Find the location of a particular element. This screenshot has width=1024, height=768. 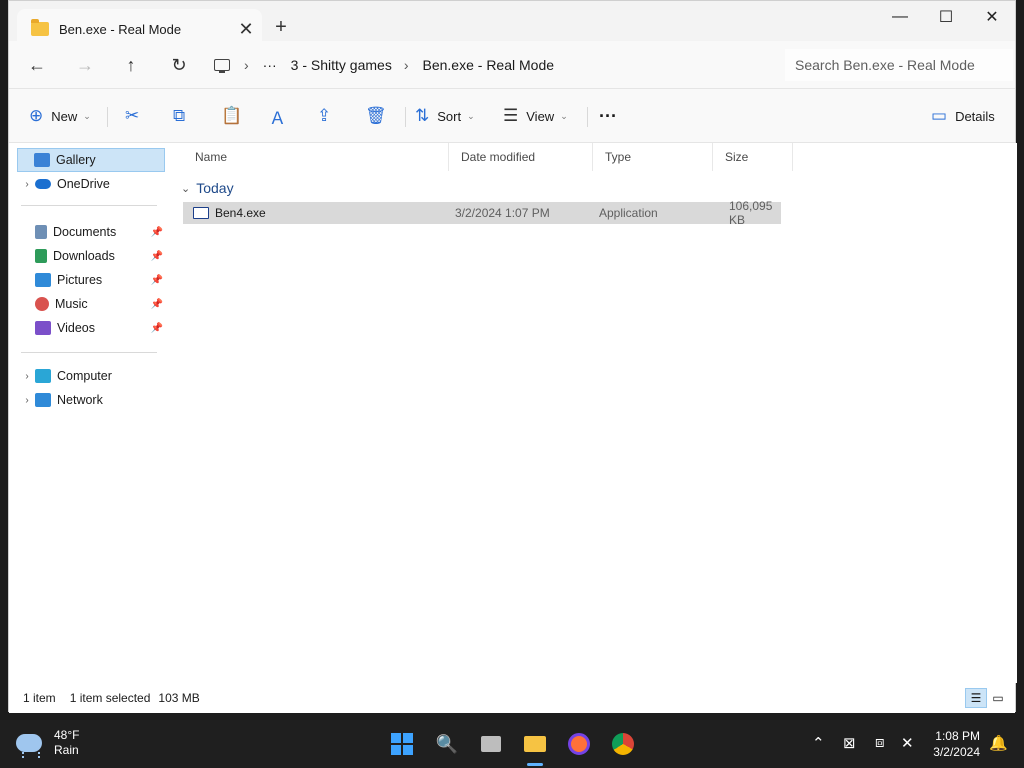

video-icon is located at coordinates (43, 328).